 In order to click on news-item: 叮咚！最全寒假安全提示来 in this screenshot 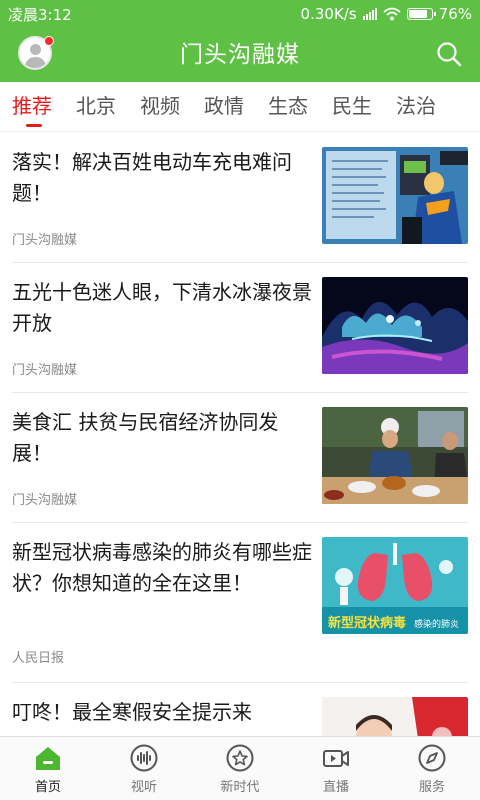, I will do `click(240, 709)`.